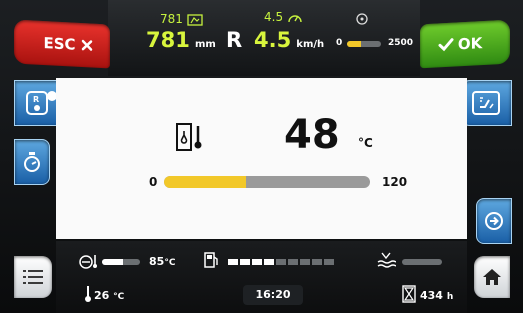  What do you see at coordinates (312, 135) in the screenshot?
I see `coolant-temp-value: 48` at bounding box center [312, 135].